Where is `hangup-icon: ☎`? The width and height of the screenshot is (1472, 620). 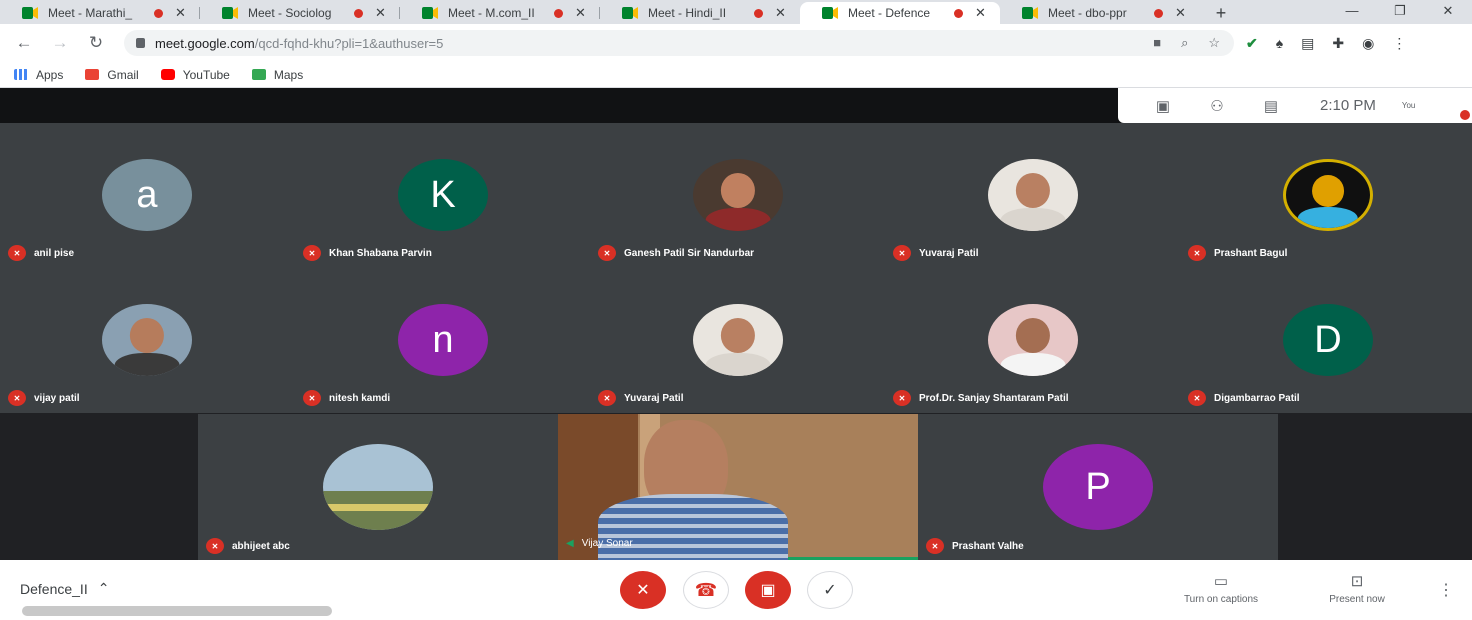 hangup-icon: ☎ is located at coordinates (706, 589).